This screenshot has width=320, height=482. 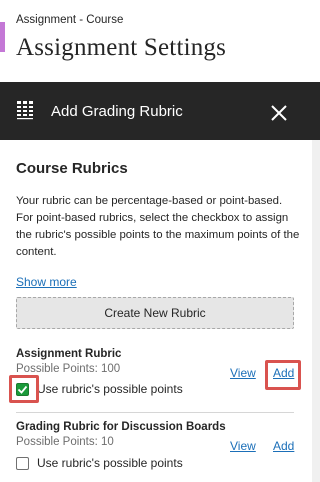 What do you see at coordinates (283, 375) in the screenshot?
I see `add-highlight` at bounding box center [283, 375].